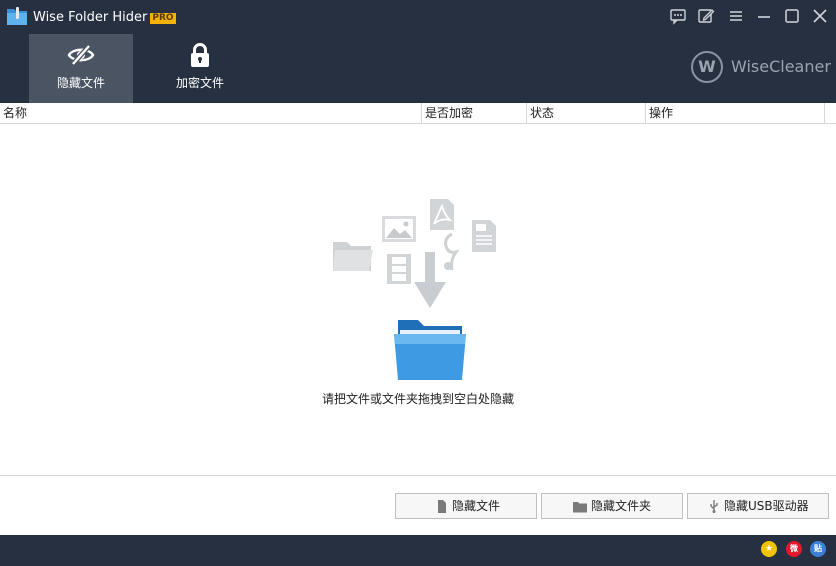  I want to click on maximize-button, so click(792, 16).